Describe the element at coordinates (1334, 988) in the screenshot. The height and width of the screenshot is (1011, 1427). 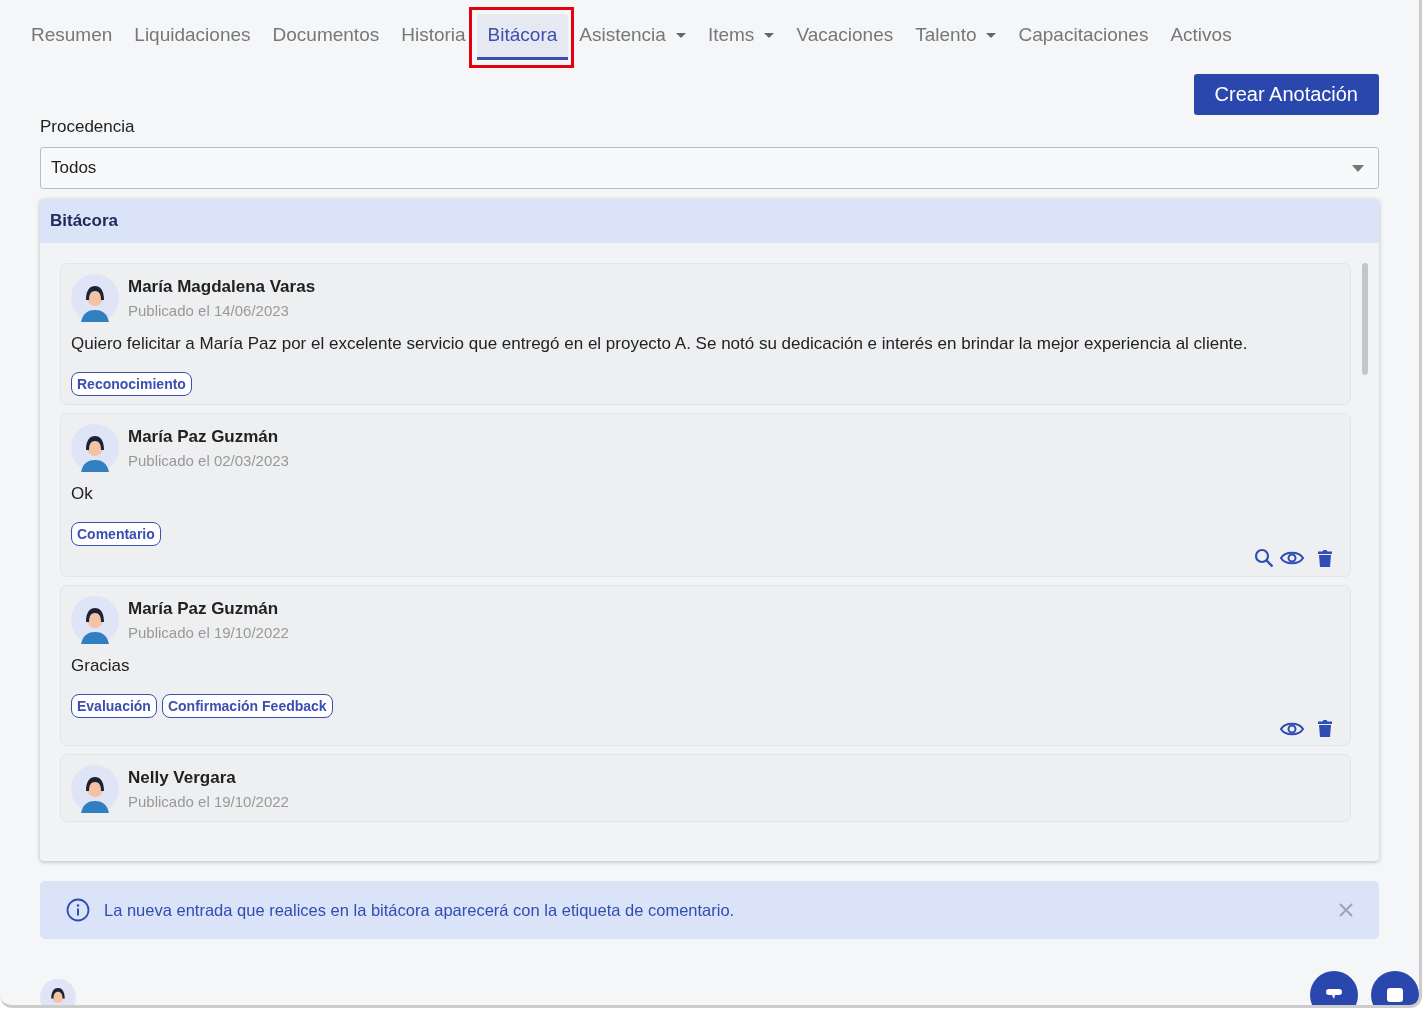
I see `chat-button` at that location.